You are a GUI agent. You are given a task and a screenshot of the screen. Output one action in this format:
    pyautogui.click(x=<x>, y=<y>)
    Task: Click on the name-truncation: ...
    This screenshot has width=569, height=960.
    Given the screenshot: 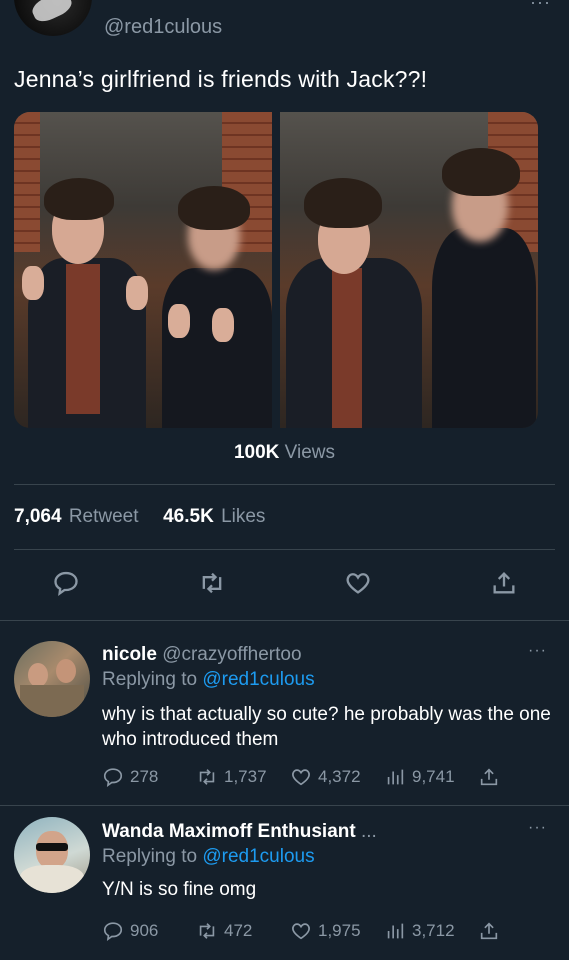 What is the action you would take?
    pyautogui.click(x=368, y=831)
    